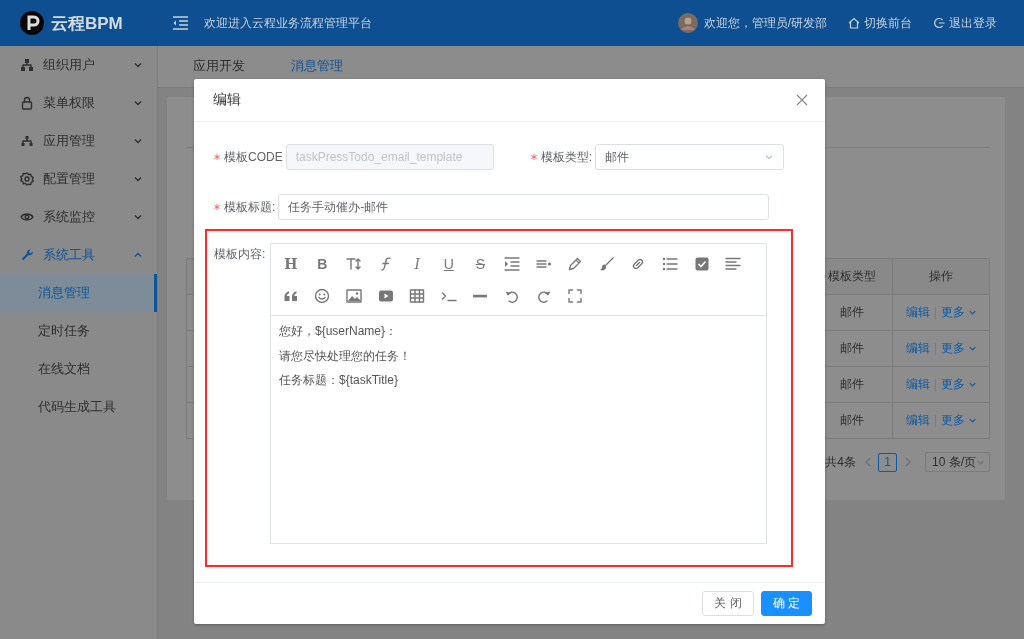  I want to click on select-field: 邮件, so click(689, 157).